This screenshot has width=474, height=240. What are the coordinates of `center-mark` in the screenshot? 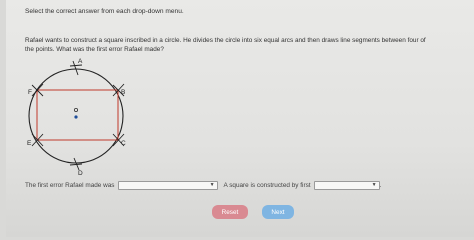 It's located at (76, 110).